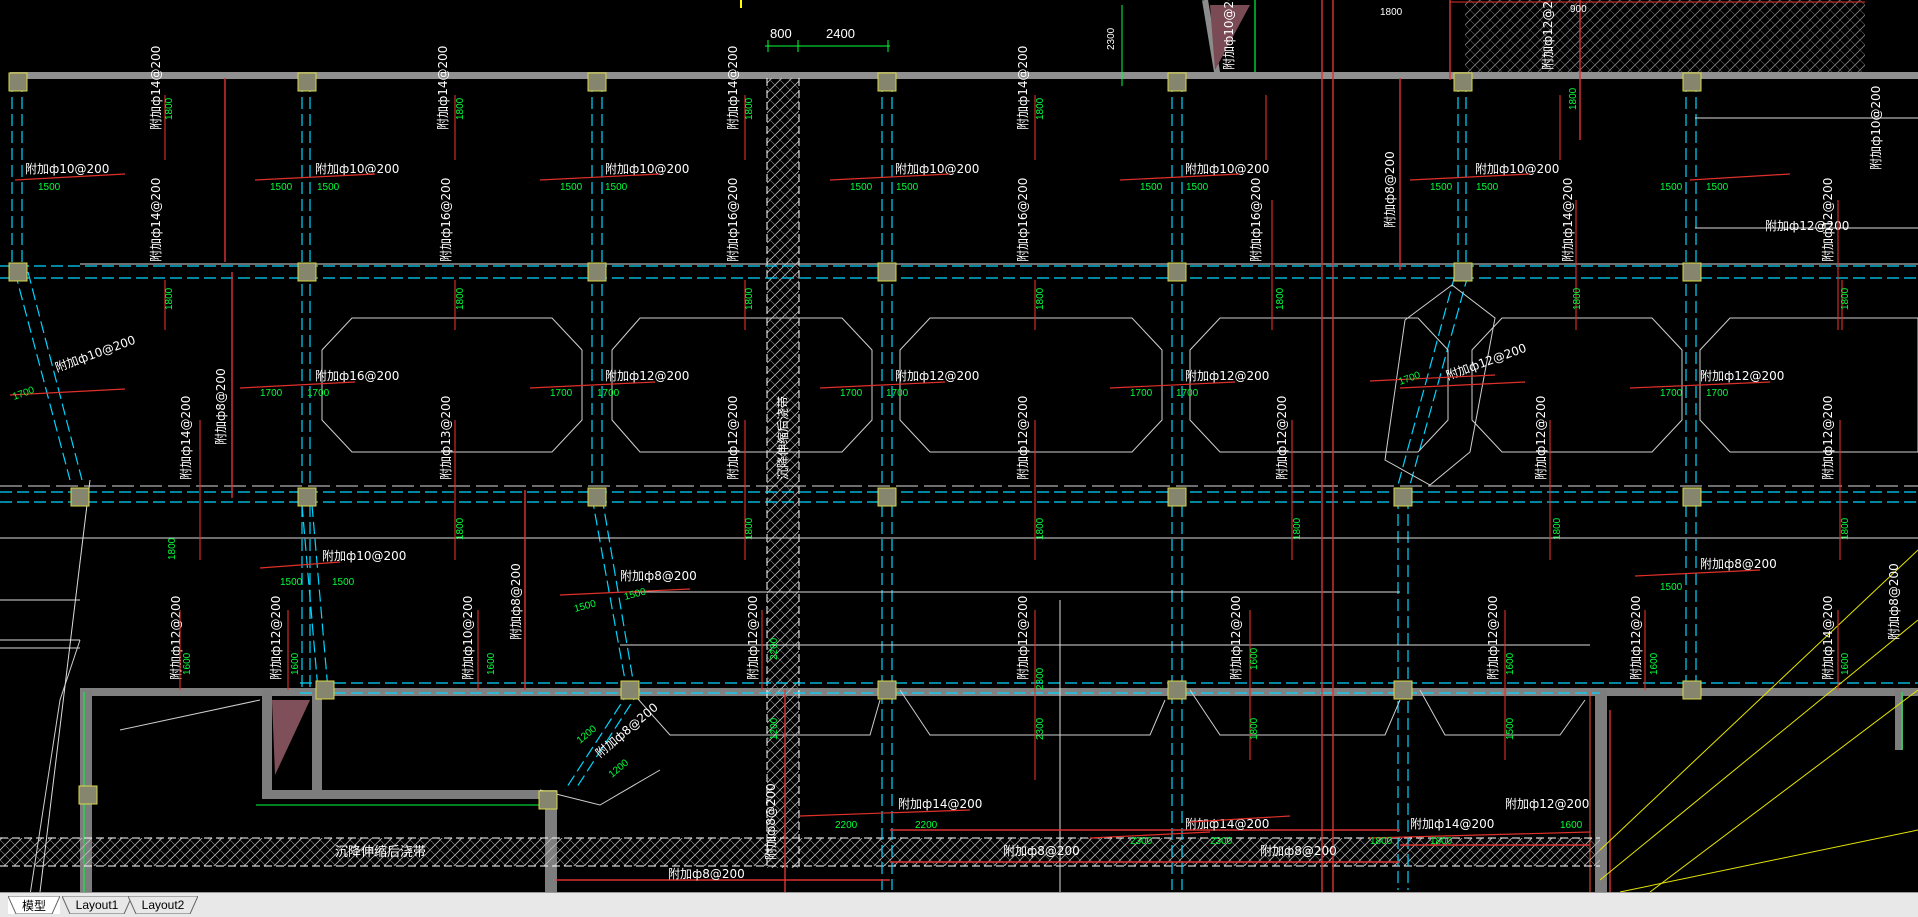 This screenshot has width=1918, height=917. I want to click on post-cast-strip-label-horizontal: 沉降伸缩后浇带, so click(380, 852).